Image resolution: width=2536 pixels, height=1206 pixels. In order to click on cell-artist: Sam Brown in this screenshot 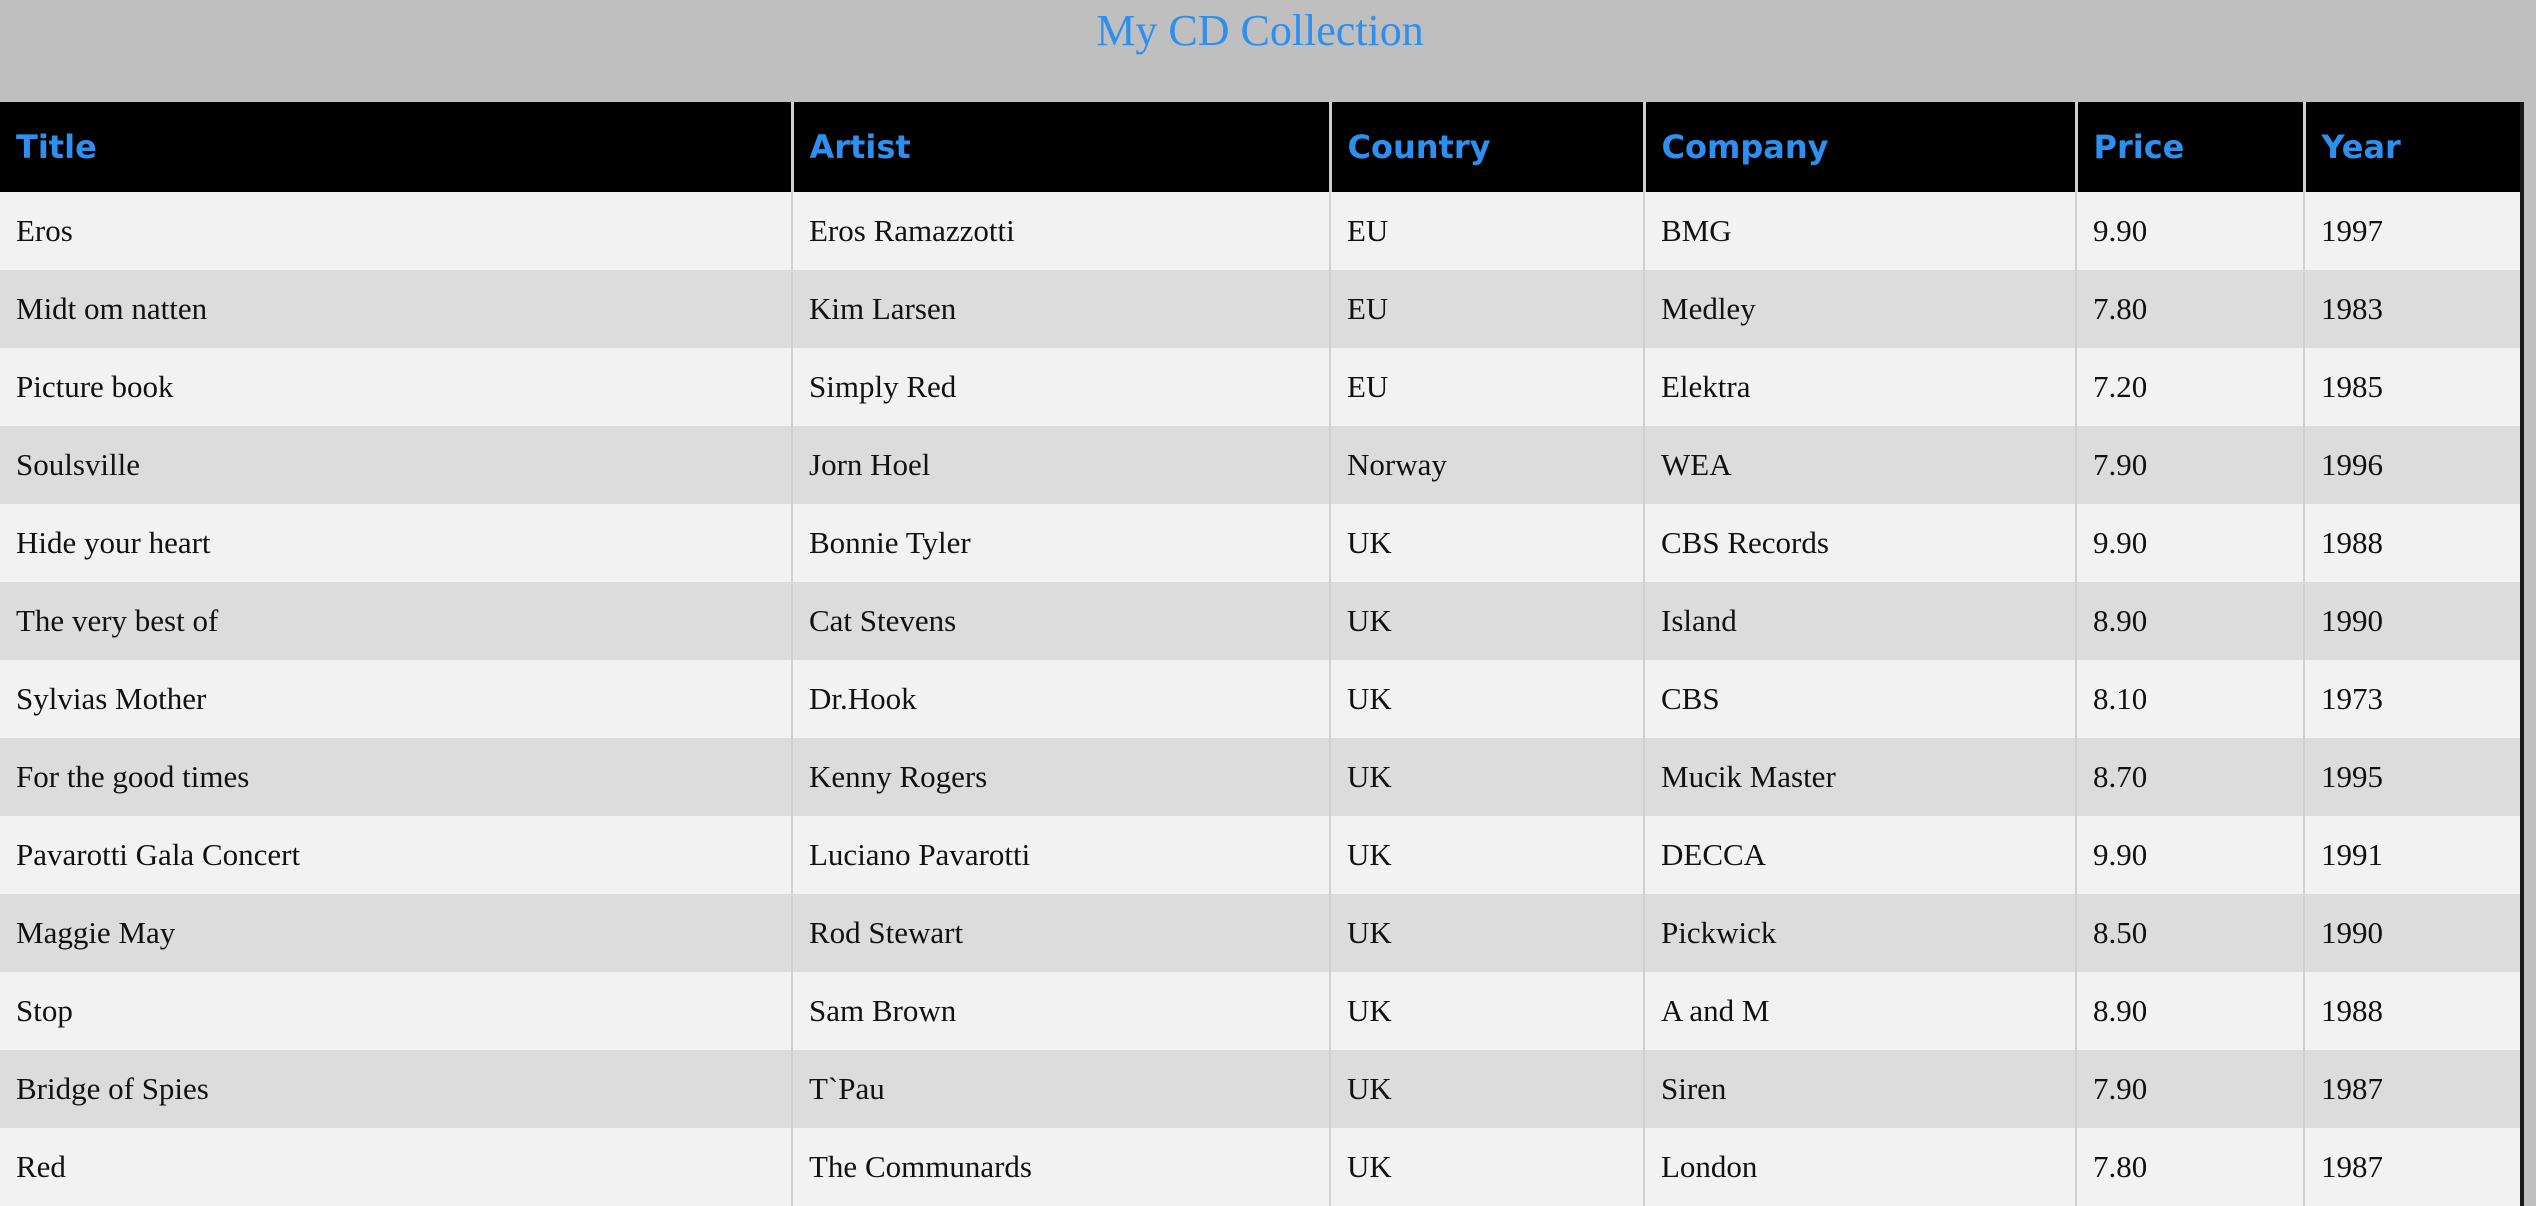, I will do `click(1060, 1011)`.